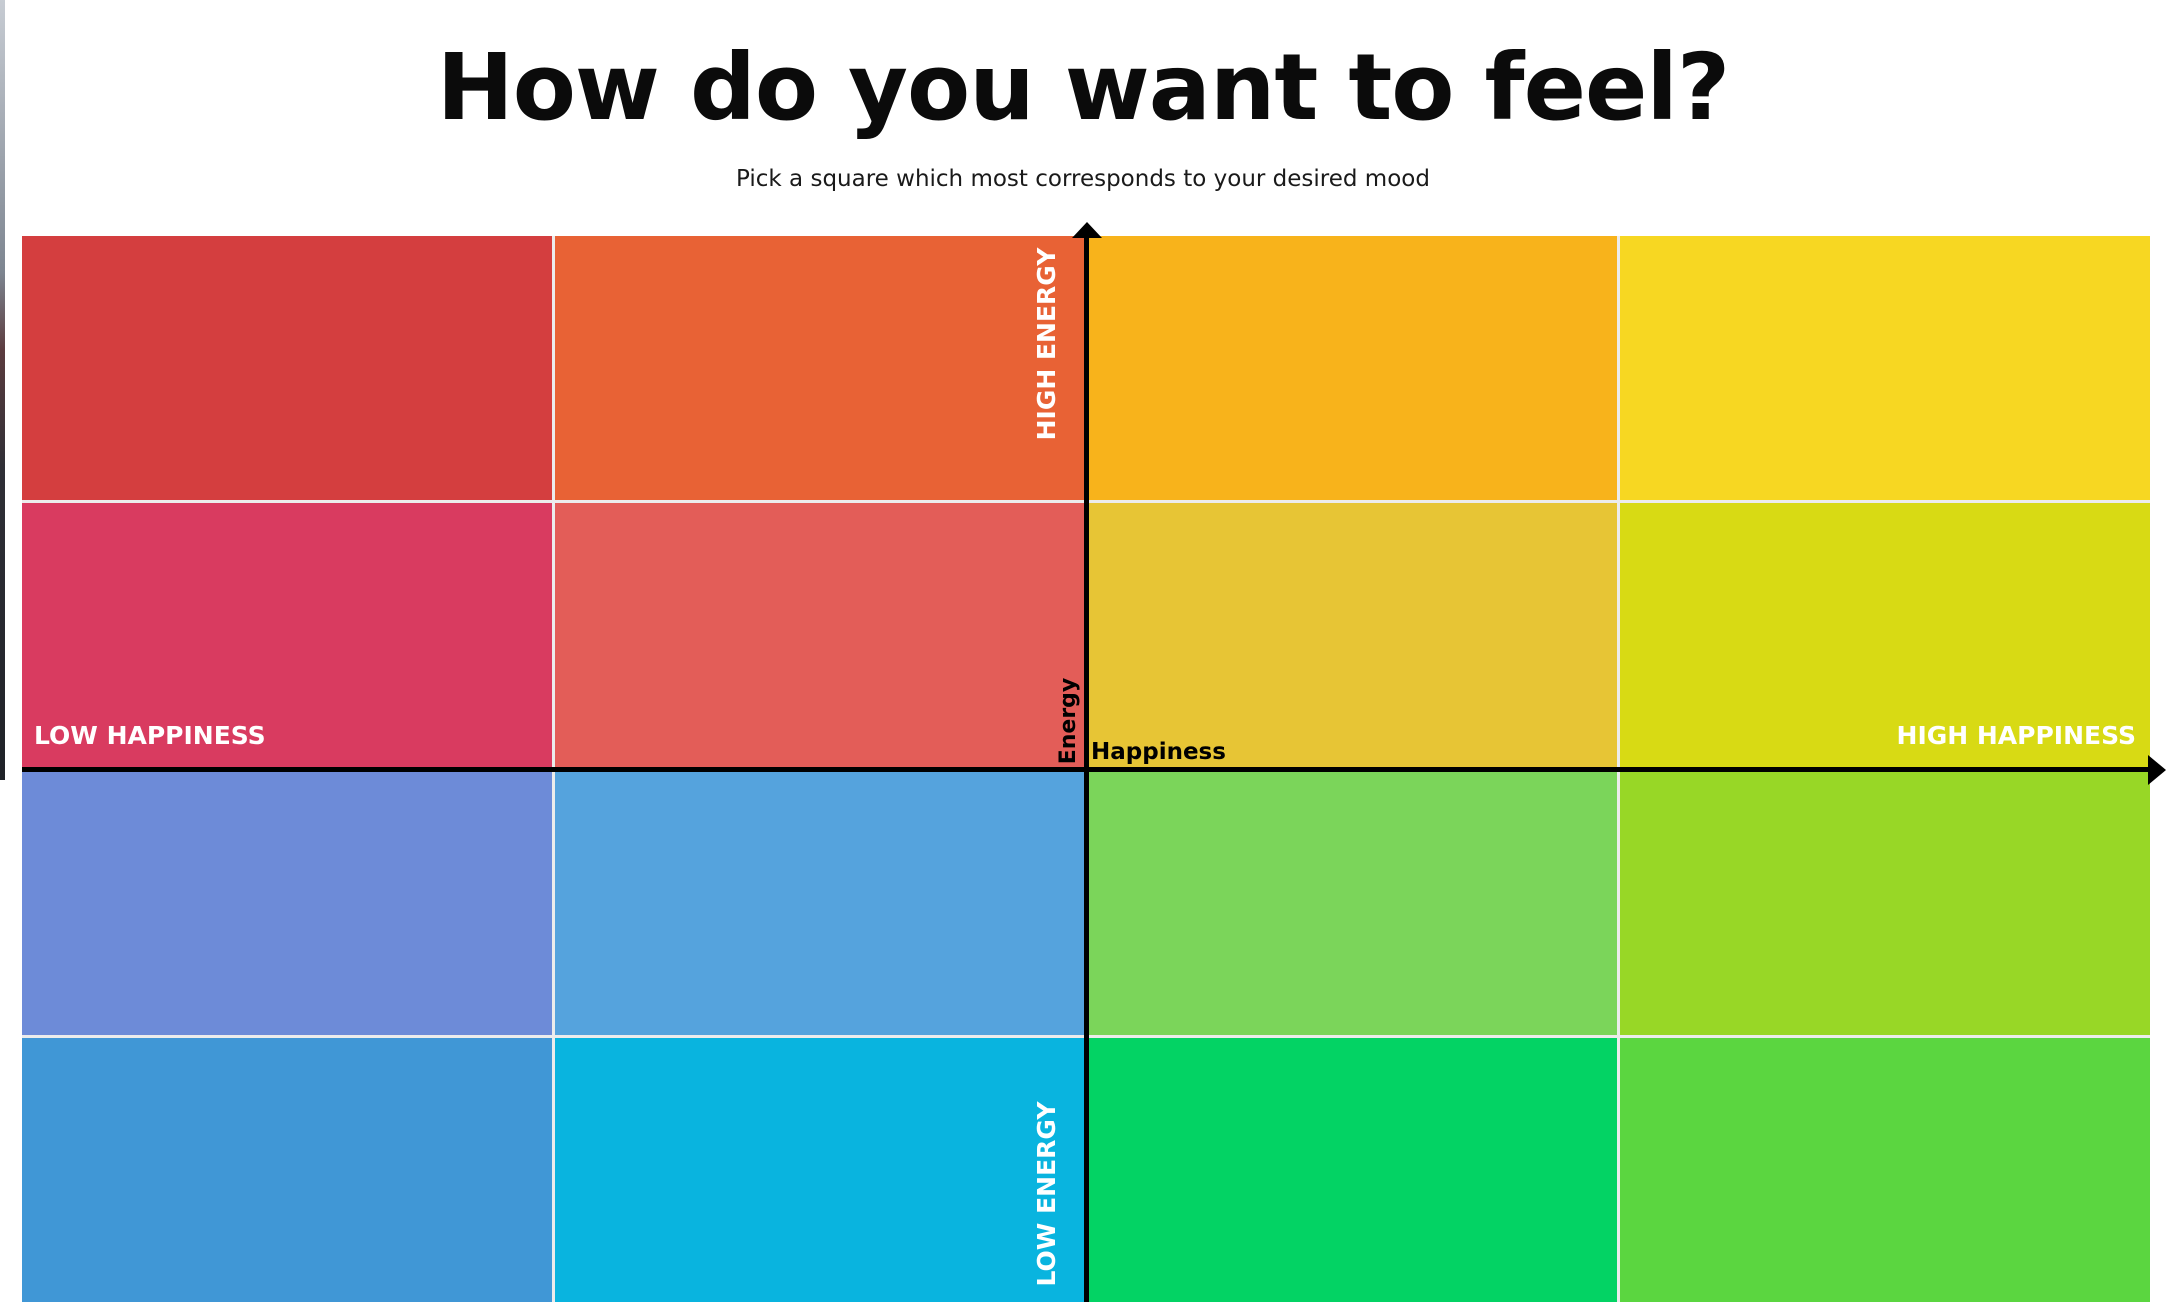 The height and width of the screenshot is (1313, 2166). Describe the element at coordinates (819, 635) in the screenshot. I see `mood-square-r2-c2` at that location.